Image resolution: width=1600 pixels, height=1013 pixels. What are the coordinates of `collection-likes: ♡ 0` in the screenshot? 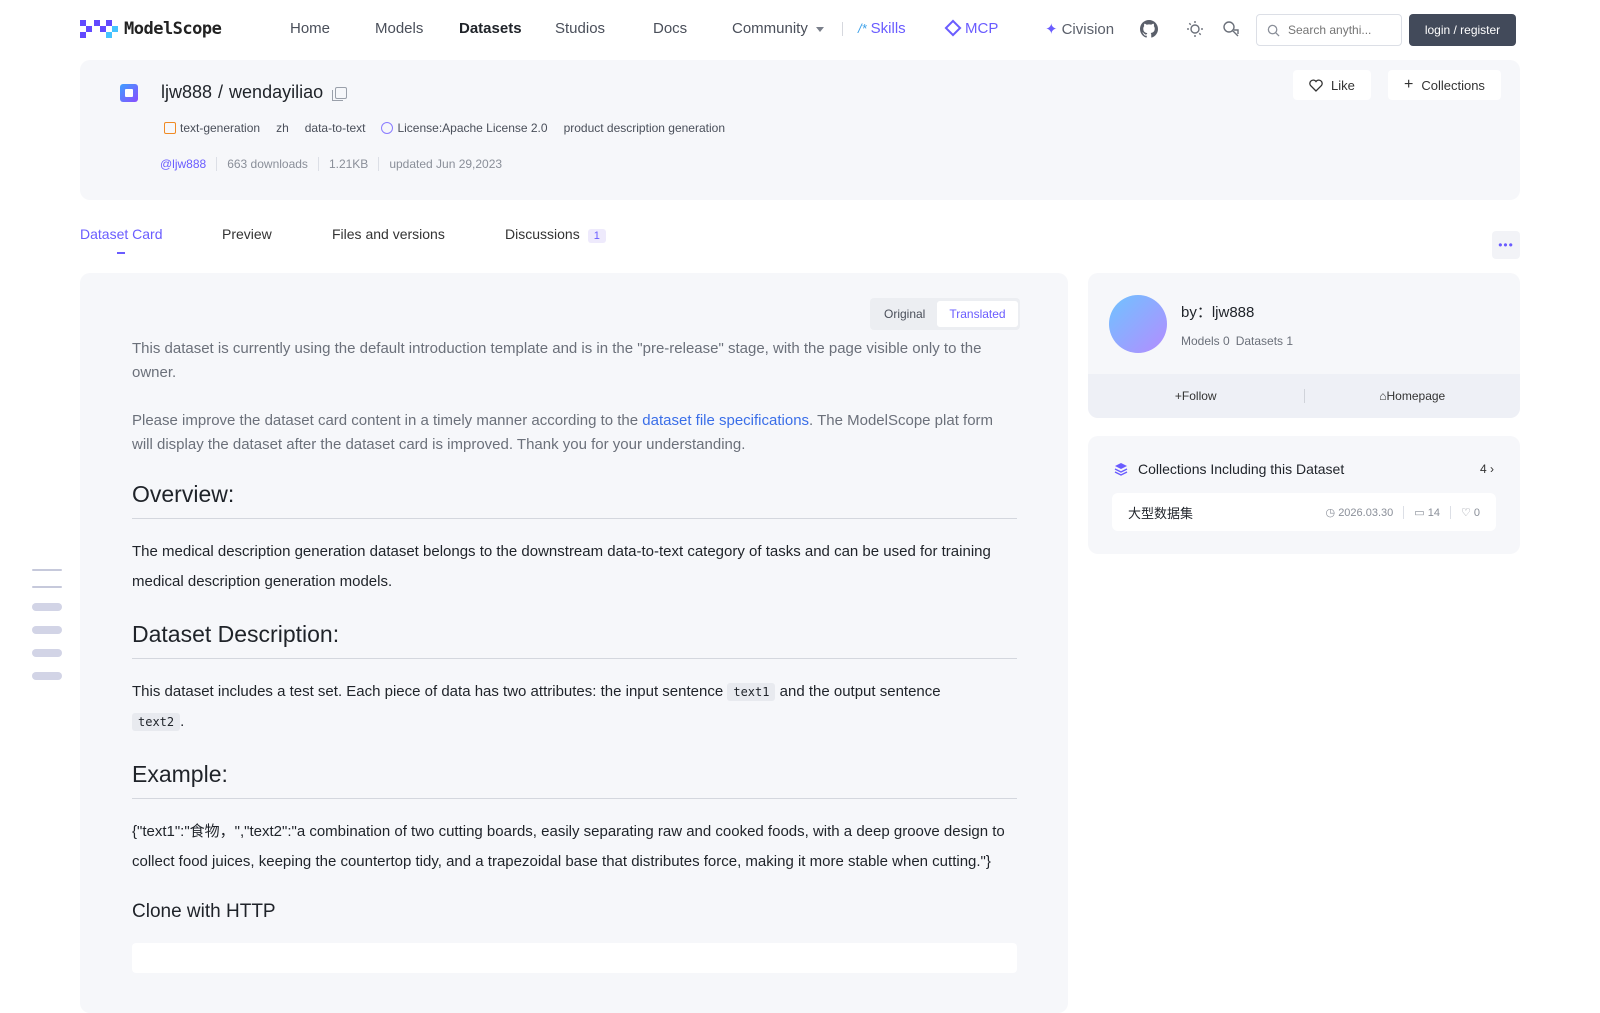 It's located at (1464, 512).